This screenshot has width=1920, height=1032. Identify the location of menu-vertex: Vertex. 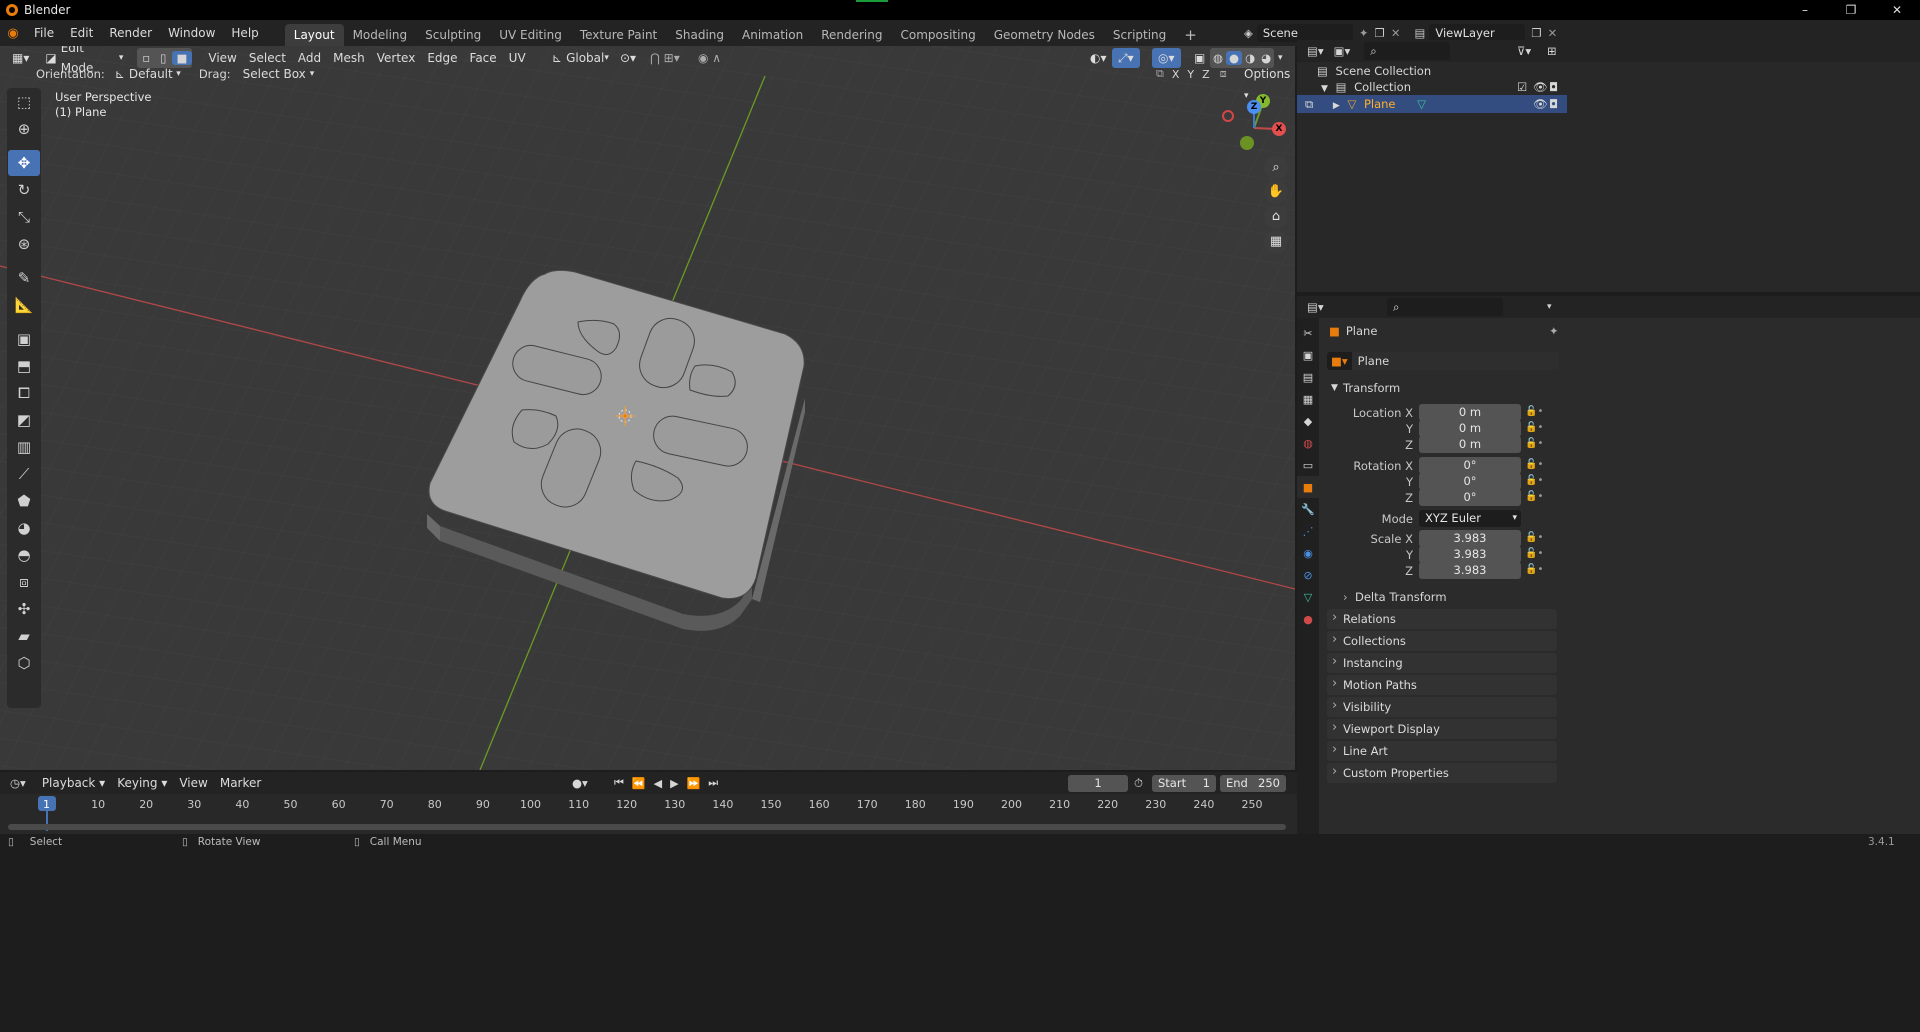
(396, 58).